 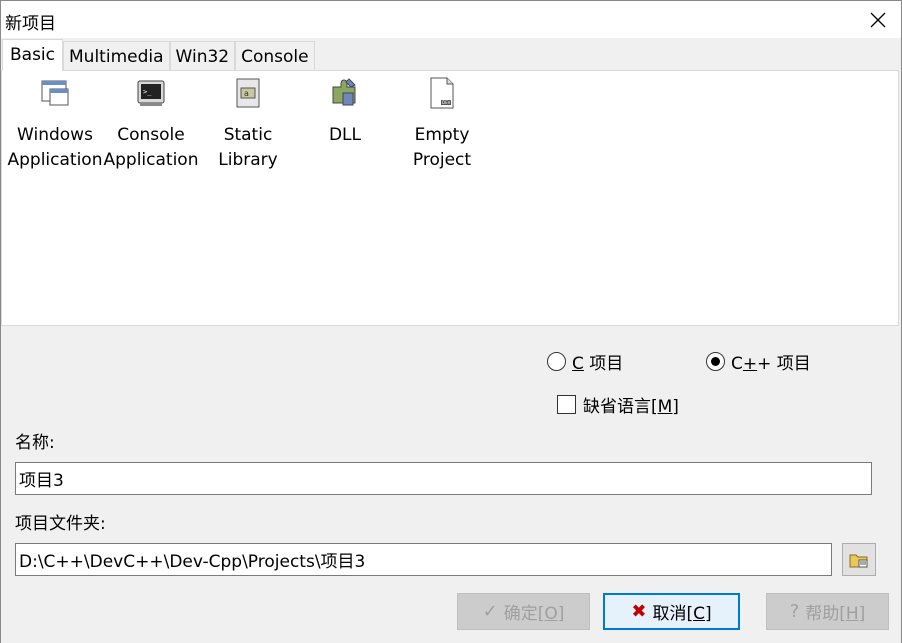 I want to click on checkbox-box, so click(x=566, y=404).